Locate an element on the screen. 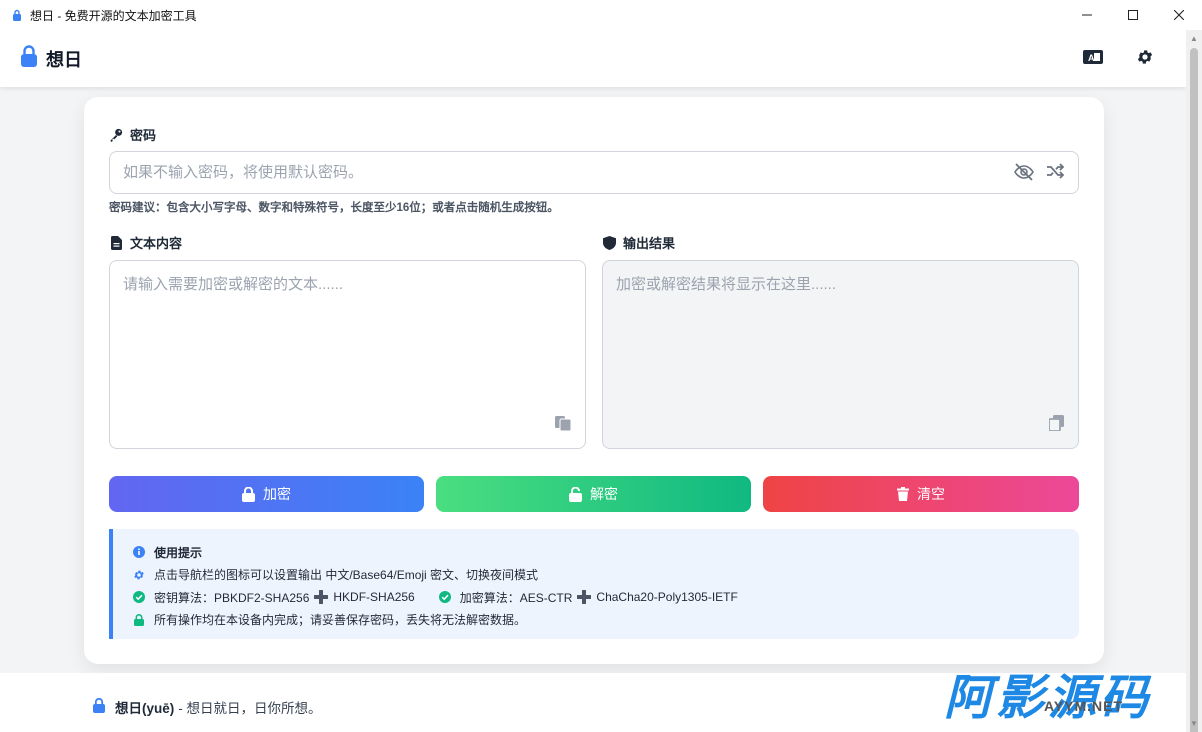 The width and height of the screenshot is (1202, 732). footer-motto: - 想日就日，日你所想。 is located at coordinates (250, 708).